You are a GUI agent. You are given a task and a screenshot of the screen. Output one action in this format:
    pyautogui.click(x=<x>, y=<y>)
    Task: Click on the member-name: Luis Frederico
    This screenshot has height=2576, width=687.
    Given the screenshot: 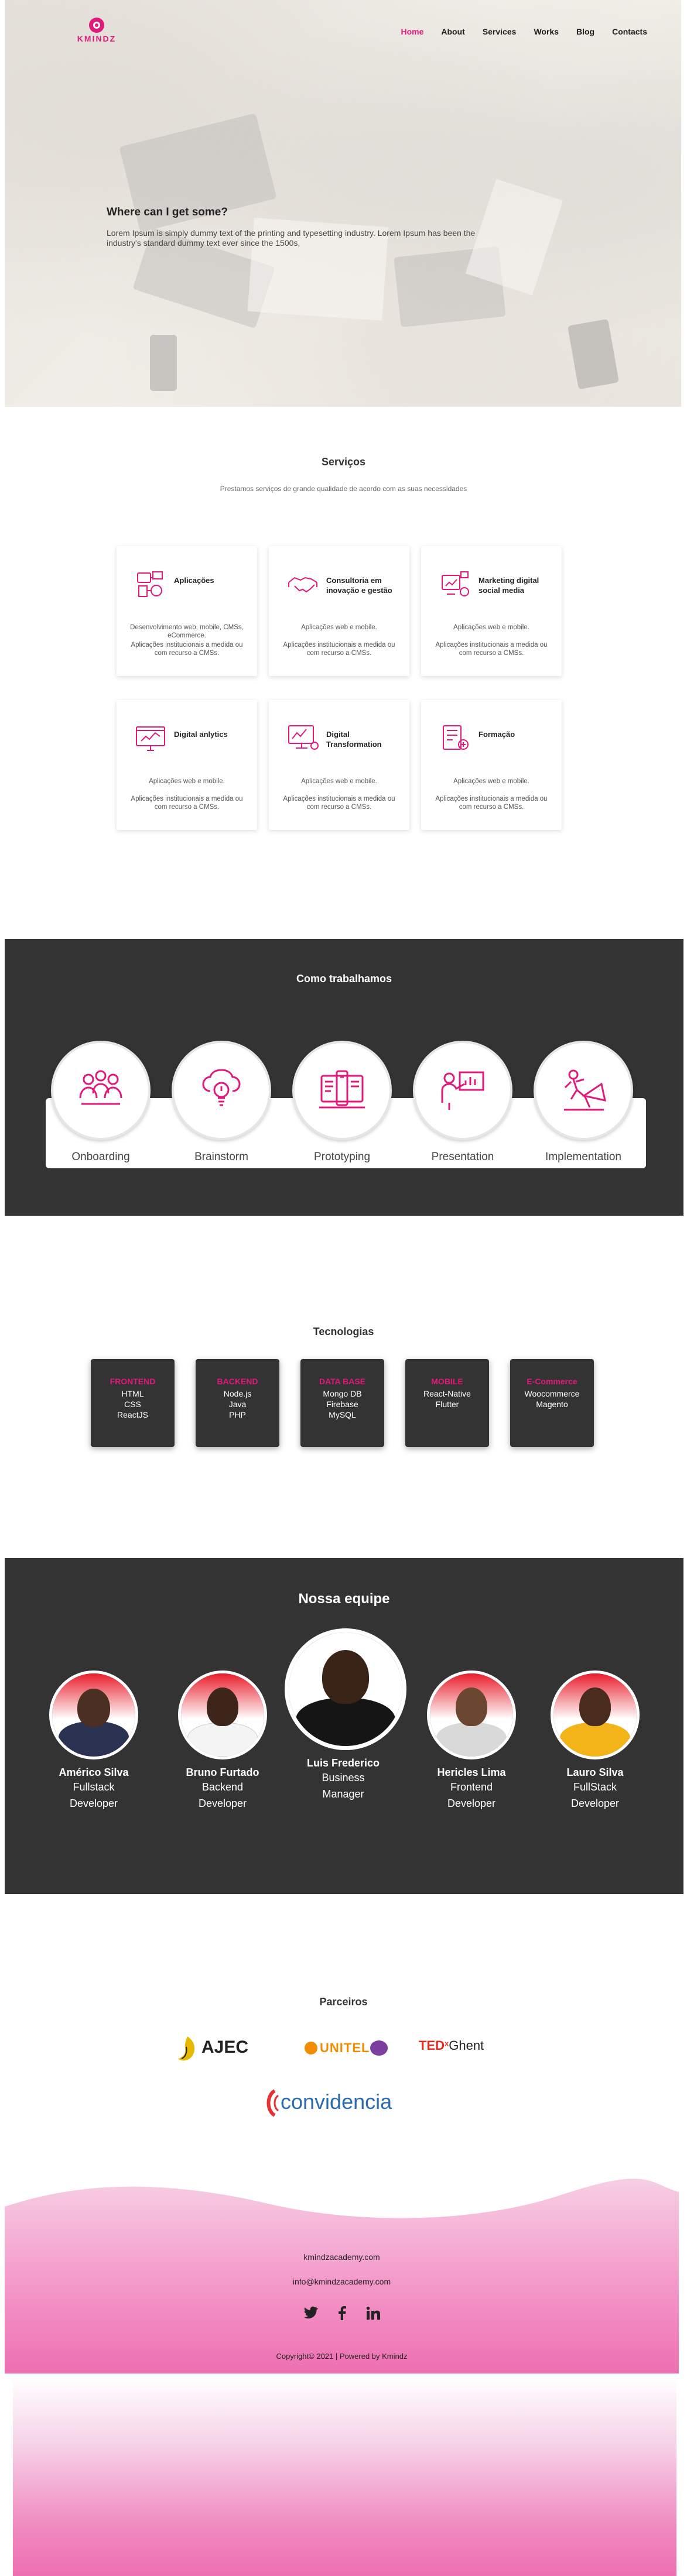 What is the action you would take?
    pyautogui.click(x=343, y=1763)
    